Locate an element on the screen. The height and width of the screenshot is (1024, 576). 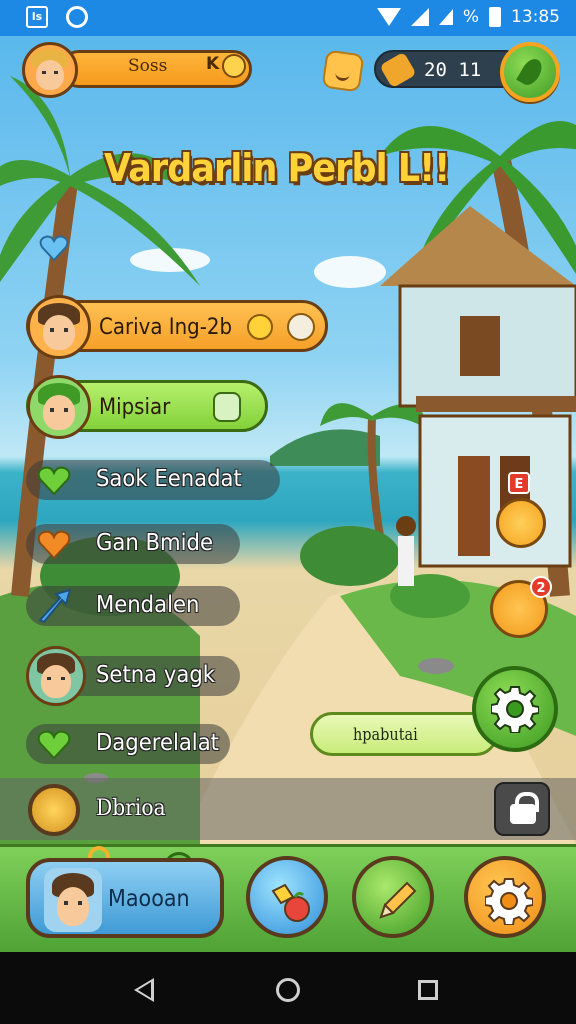
notification-badge: 2 is located at coordinates (541, 587).